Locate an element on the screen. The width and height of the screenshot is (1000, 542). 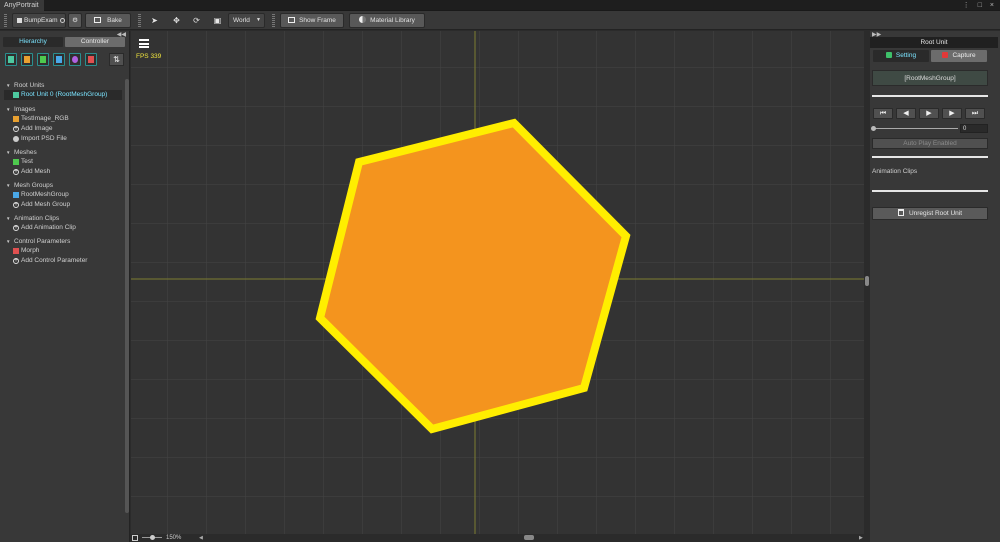
add-control-param-button: Add Control Parameter is located at coordinates (63, 261).